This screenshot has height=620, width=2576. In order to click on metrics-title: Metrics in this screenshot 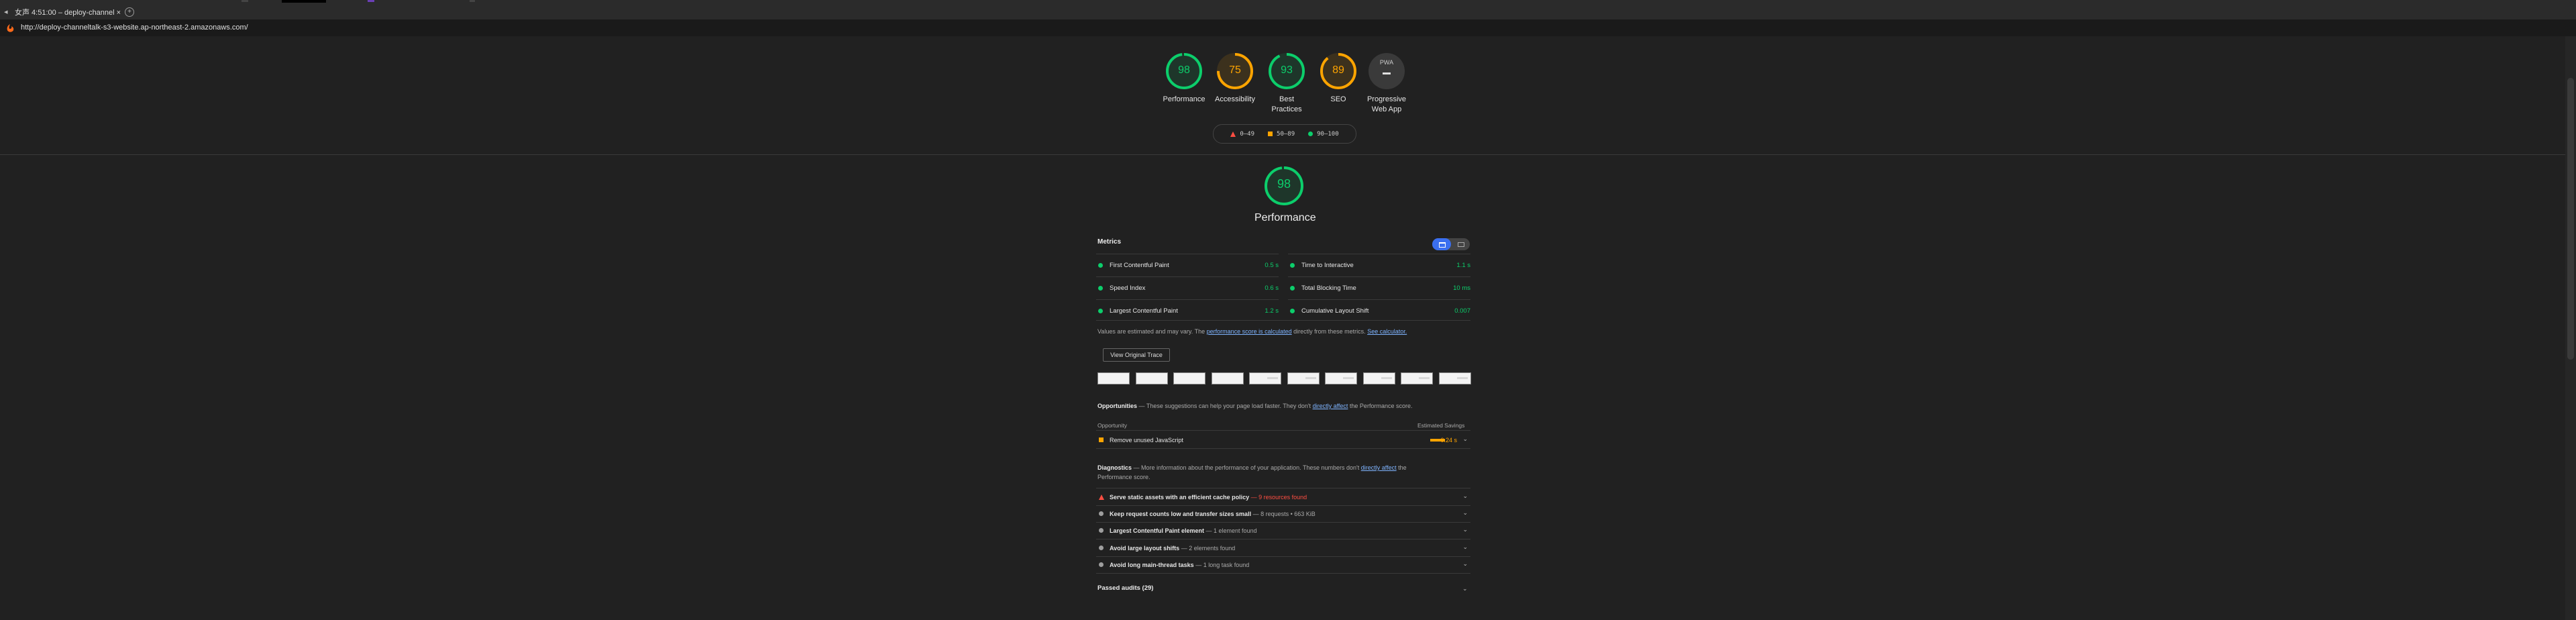, I will do `click(1109, 242)`.